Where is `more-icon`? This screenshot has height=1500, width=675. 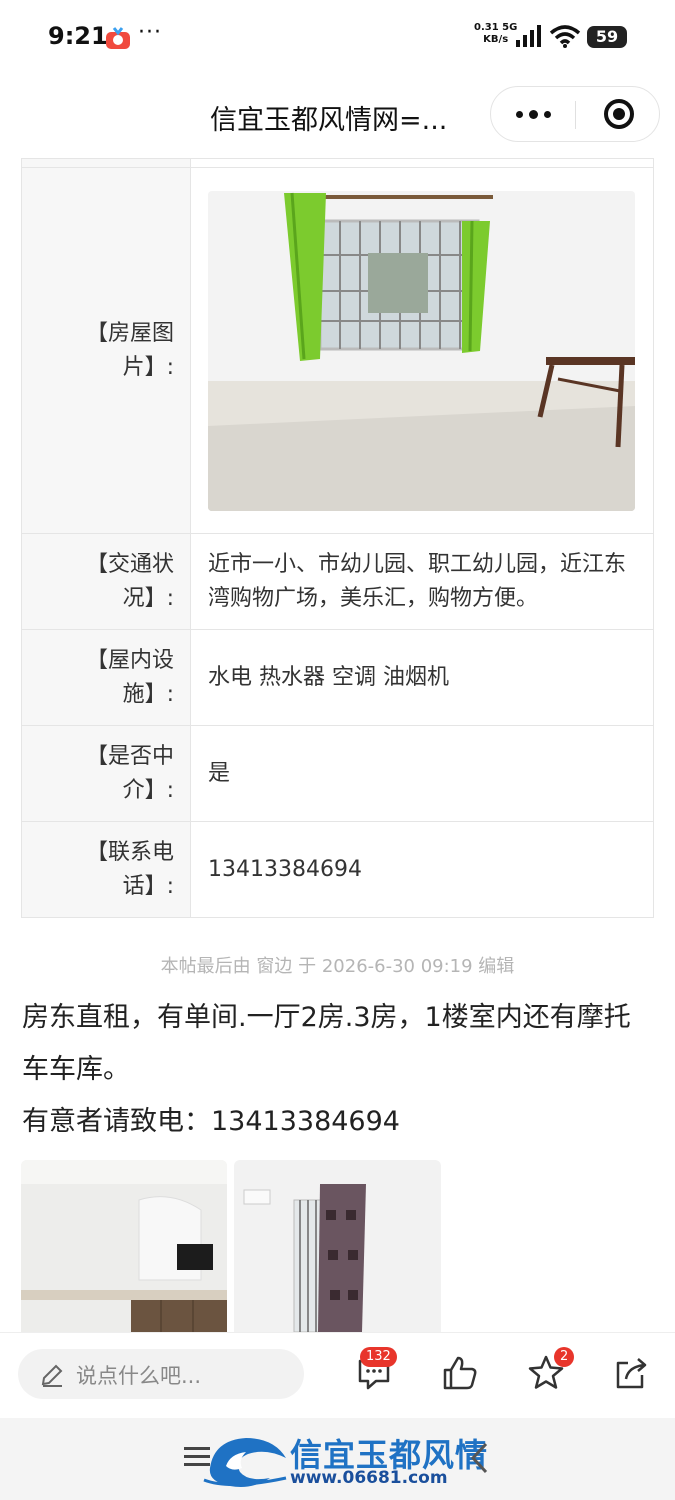 more-icon is located at coordinates (533, 114).